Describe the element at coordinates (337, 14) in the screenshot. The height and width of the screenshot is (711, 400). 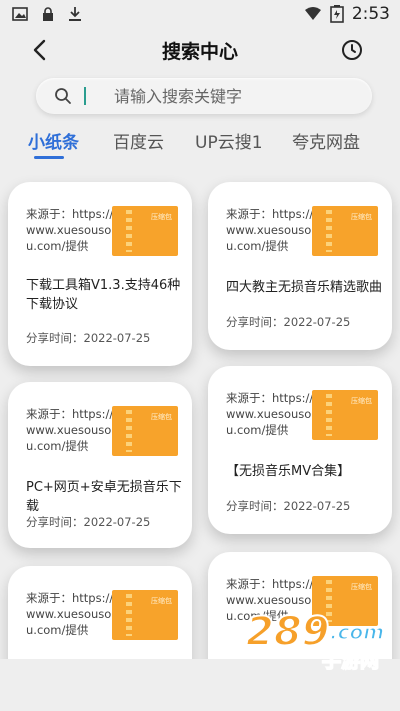
I see `battery-icon` at that location.